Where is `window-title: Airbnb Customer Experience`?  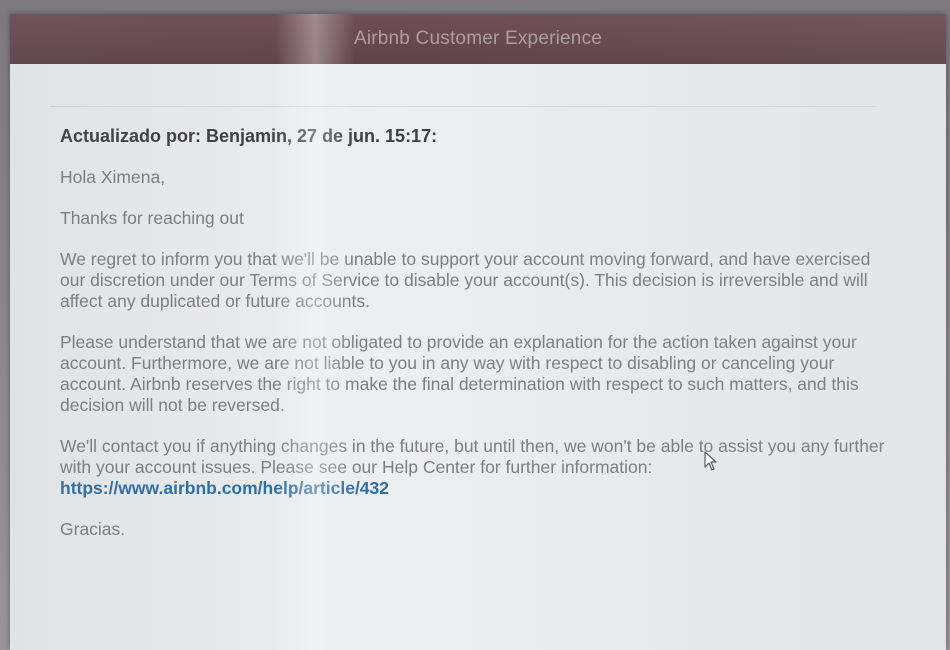
window-title: Airbnb Customer Experience is located at coordinates (478, 38).